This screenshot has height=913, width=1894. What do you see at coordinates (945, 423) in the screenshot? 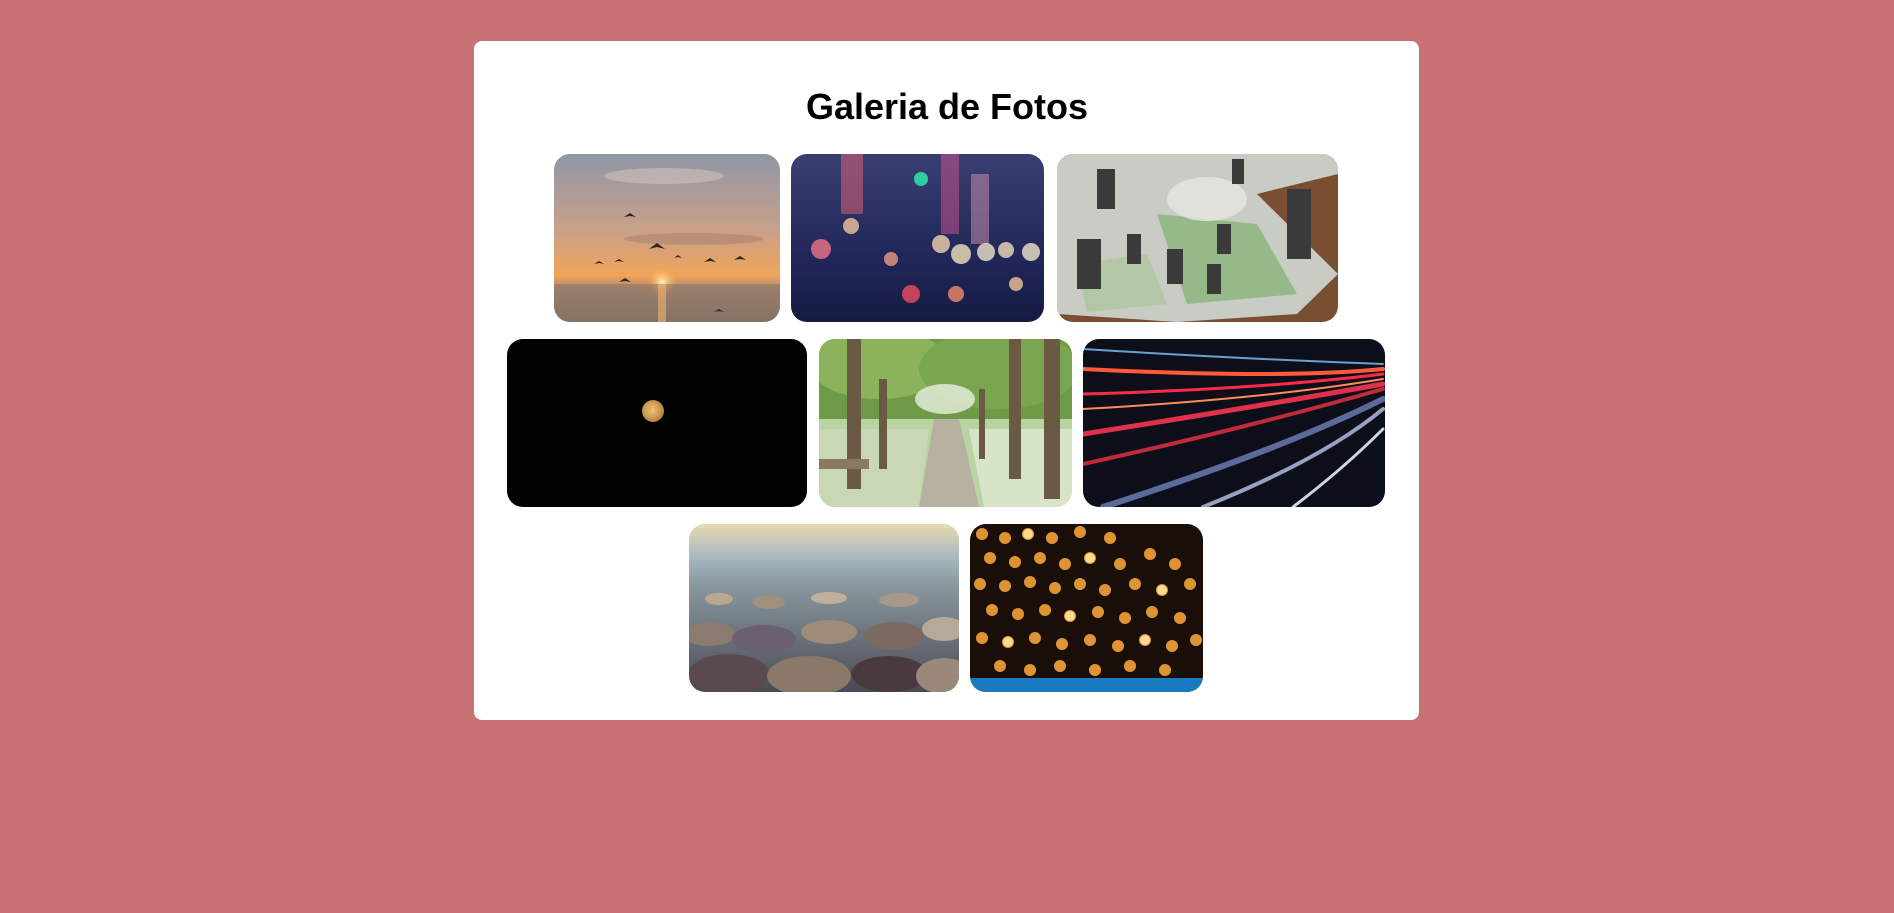
I see `photo-park-path` at bounding box center [945, 423].